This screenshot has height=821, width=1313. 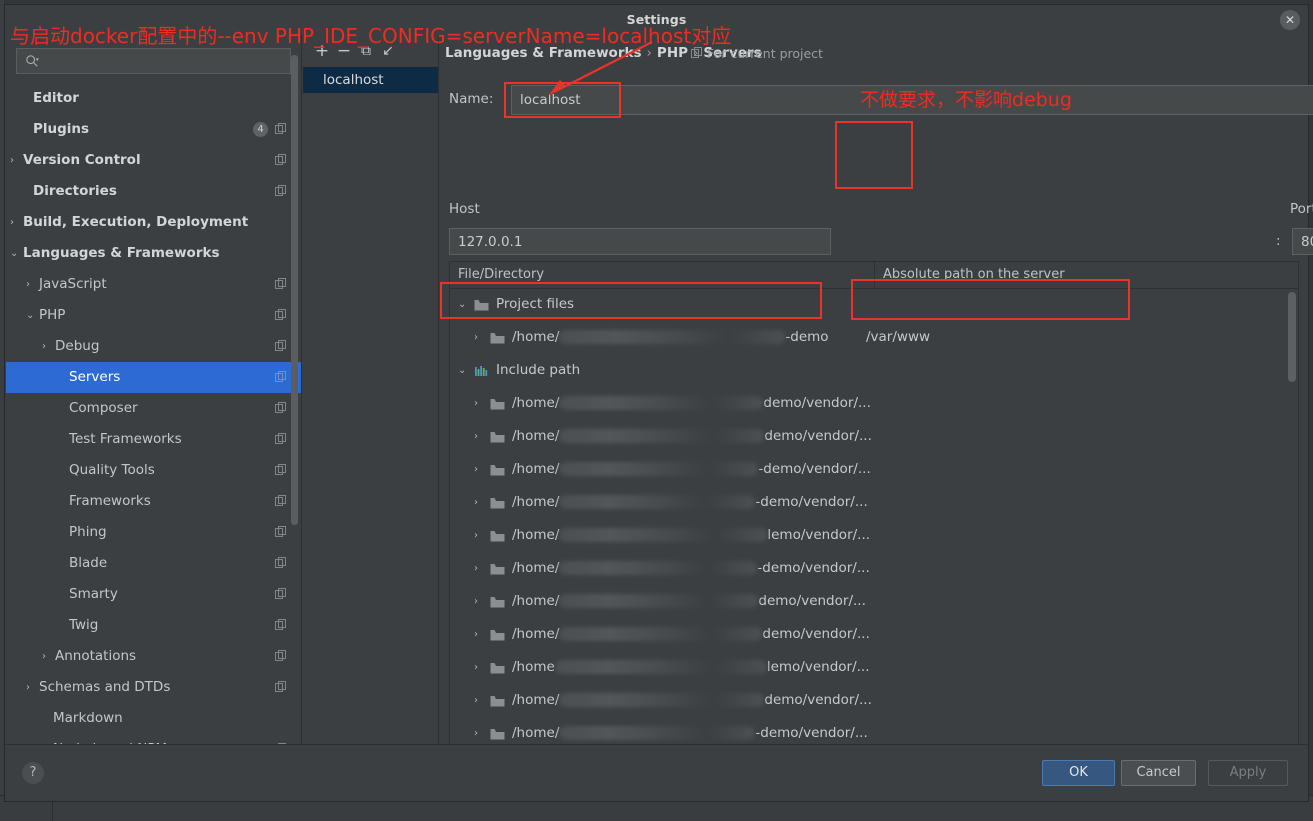 I want to click on column-header-absolute-path: Absolute path on the server, so click(x=1086, y=275).